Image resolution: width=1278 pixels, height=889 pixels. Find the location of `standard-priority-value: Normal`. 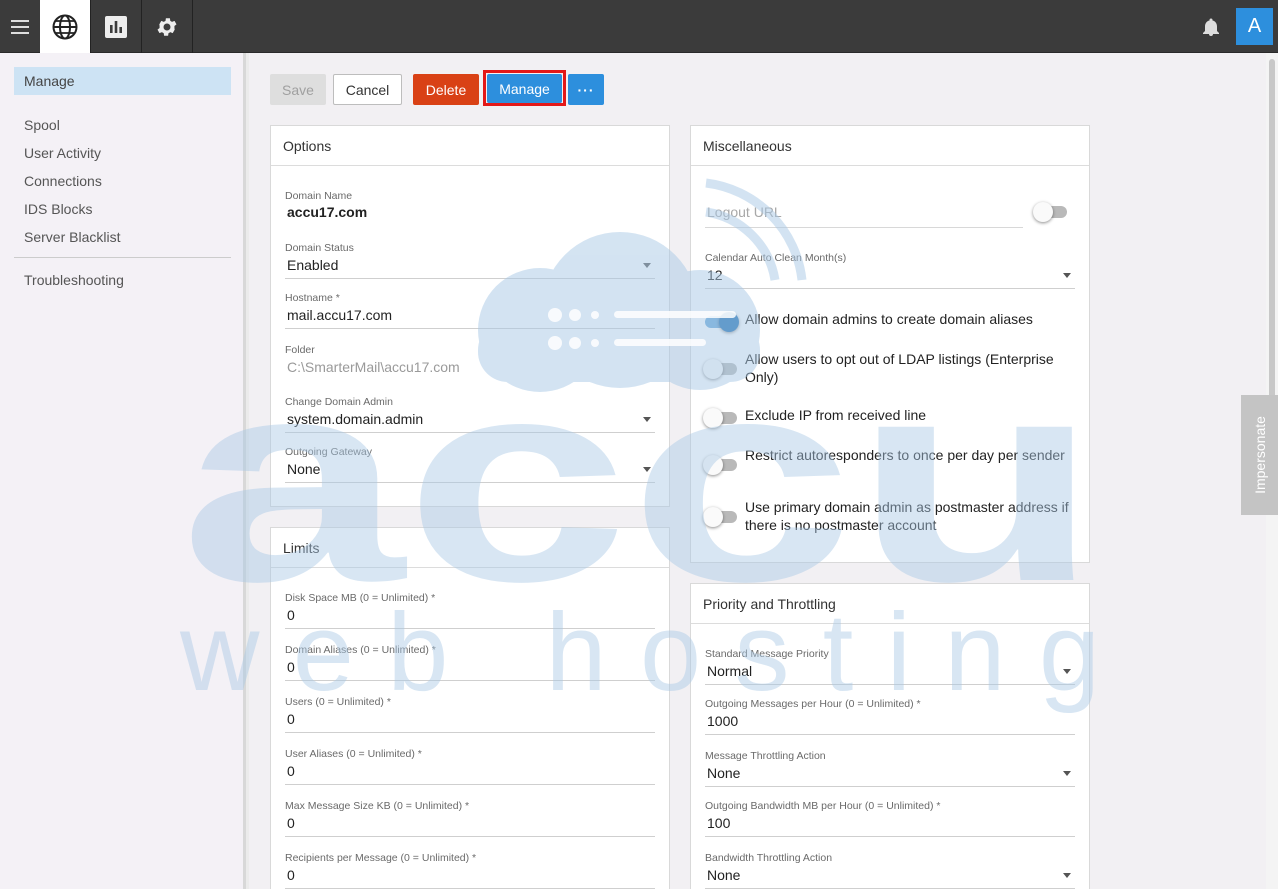

standard-priority-value: Normal is located at coordinates (890, 674).